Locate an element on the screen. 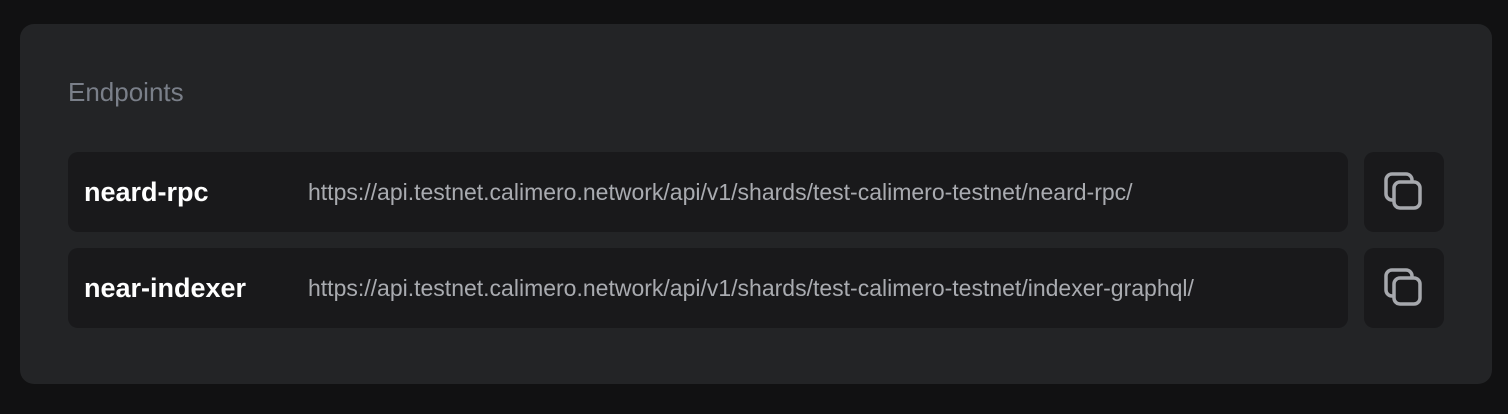 The width and height of the screenshot is (1508, 414). copy-button-neard-rpc is located at coordinates (1404, 192).